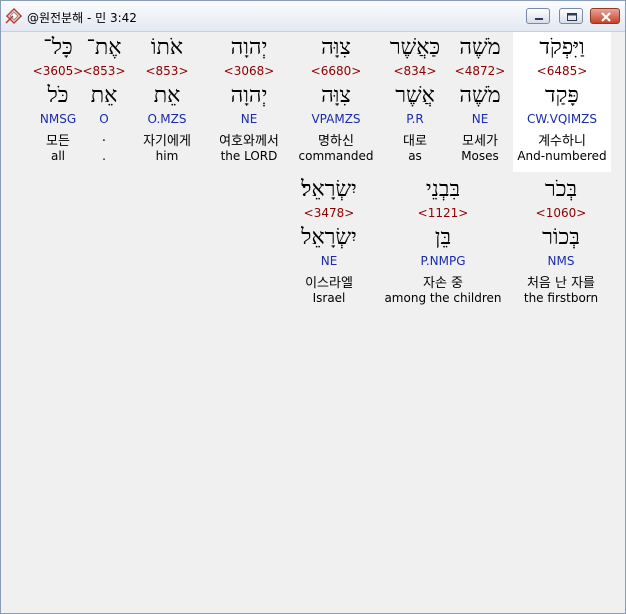  What do you see at coordinates (249, 71) in the screenshot?
I see `strong-number: <3068>` at bounding box center [249, 71].